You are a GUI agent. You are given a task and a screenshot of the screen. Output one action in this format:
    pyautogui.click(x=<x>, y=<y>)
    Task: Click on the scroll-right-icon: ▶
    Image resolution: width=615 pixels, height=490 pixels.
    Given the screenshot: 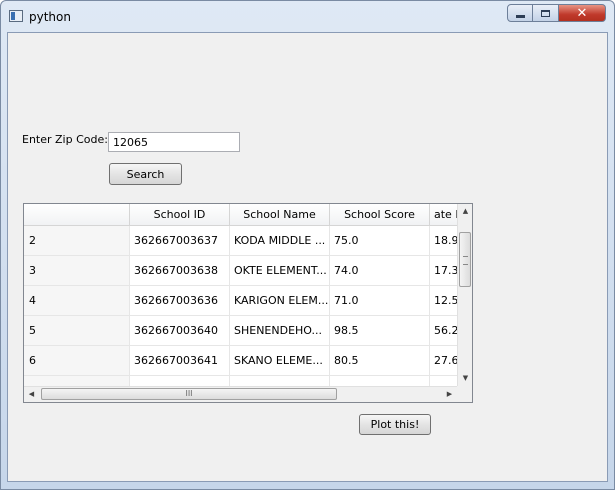 What is the action you would take?
    pyautogui.click(x=449, y=394)
    